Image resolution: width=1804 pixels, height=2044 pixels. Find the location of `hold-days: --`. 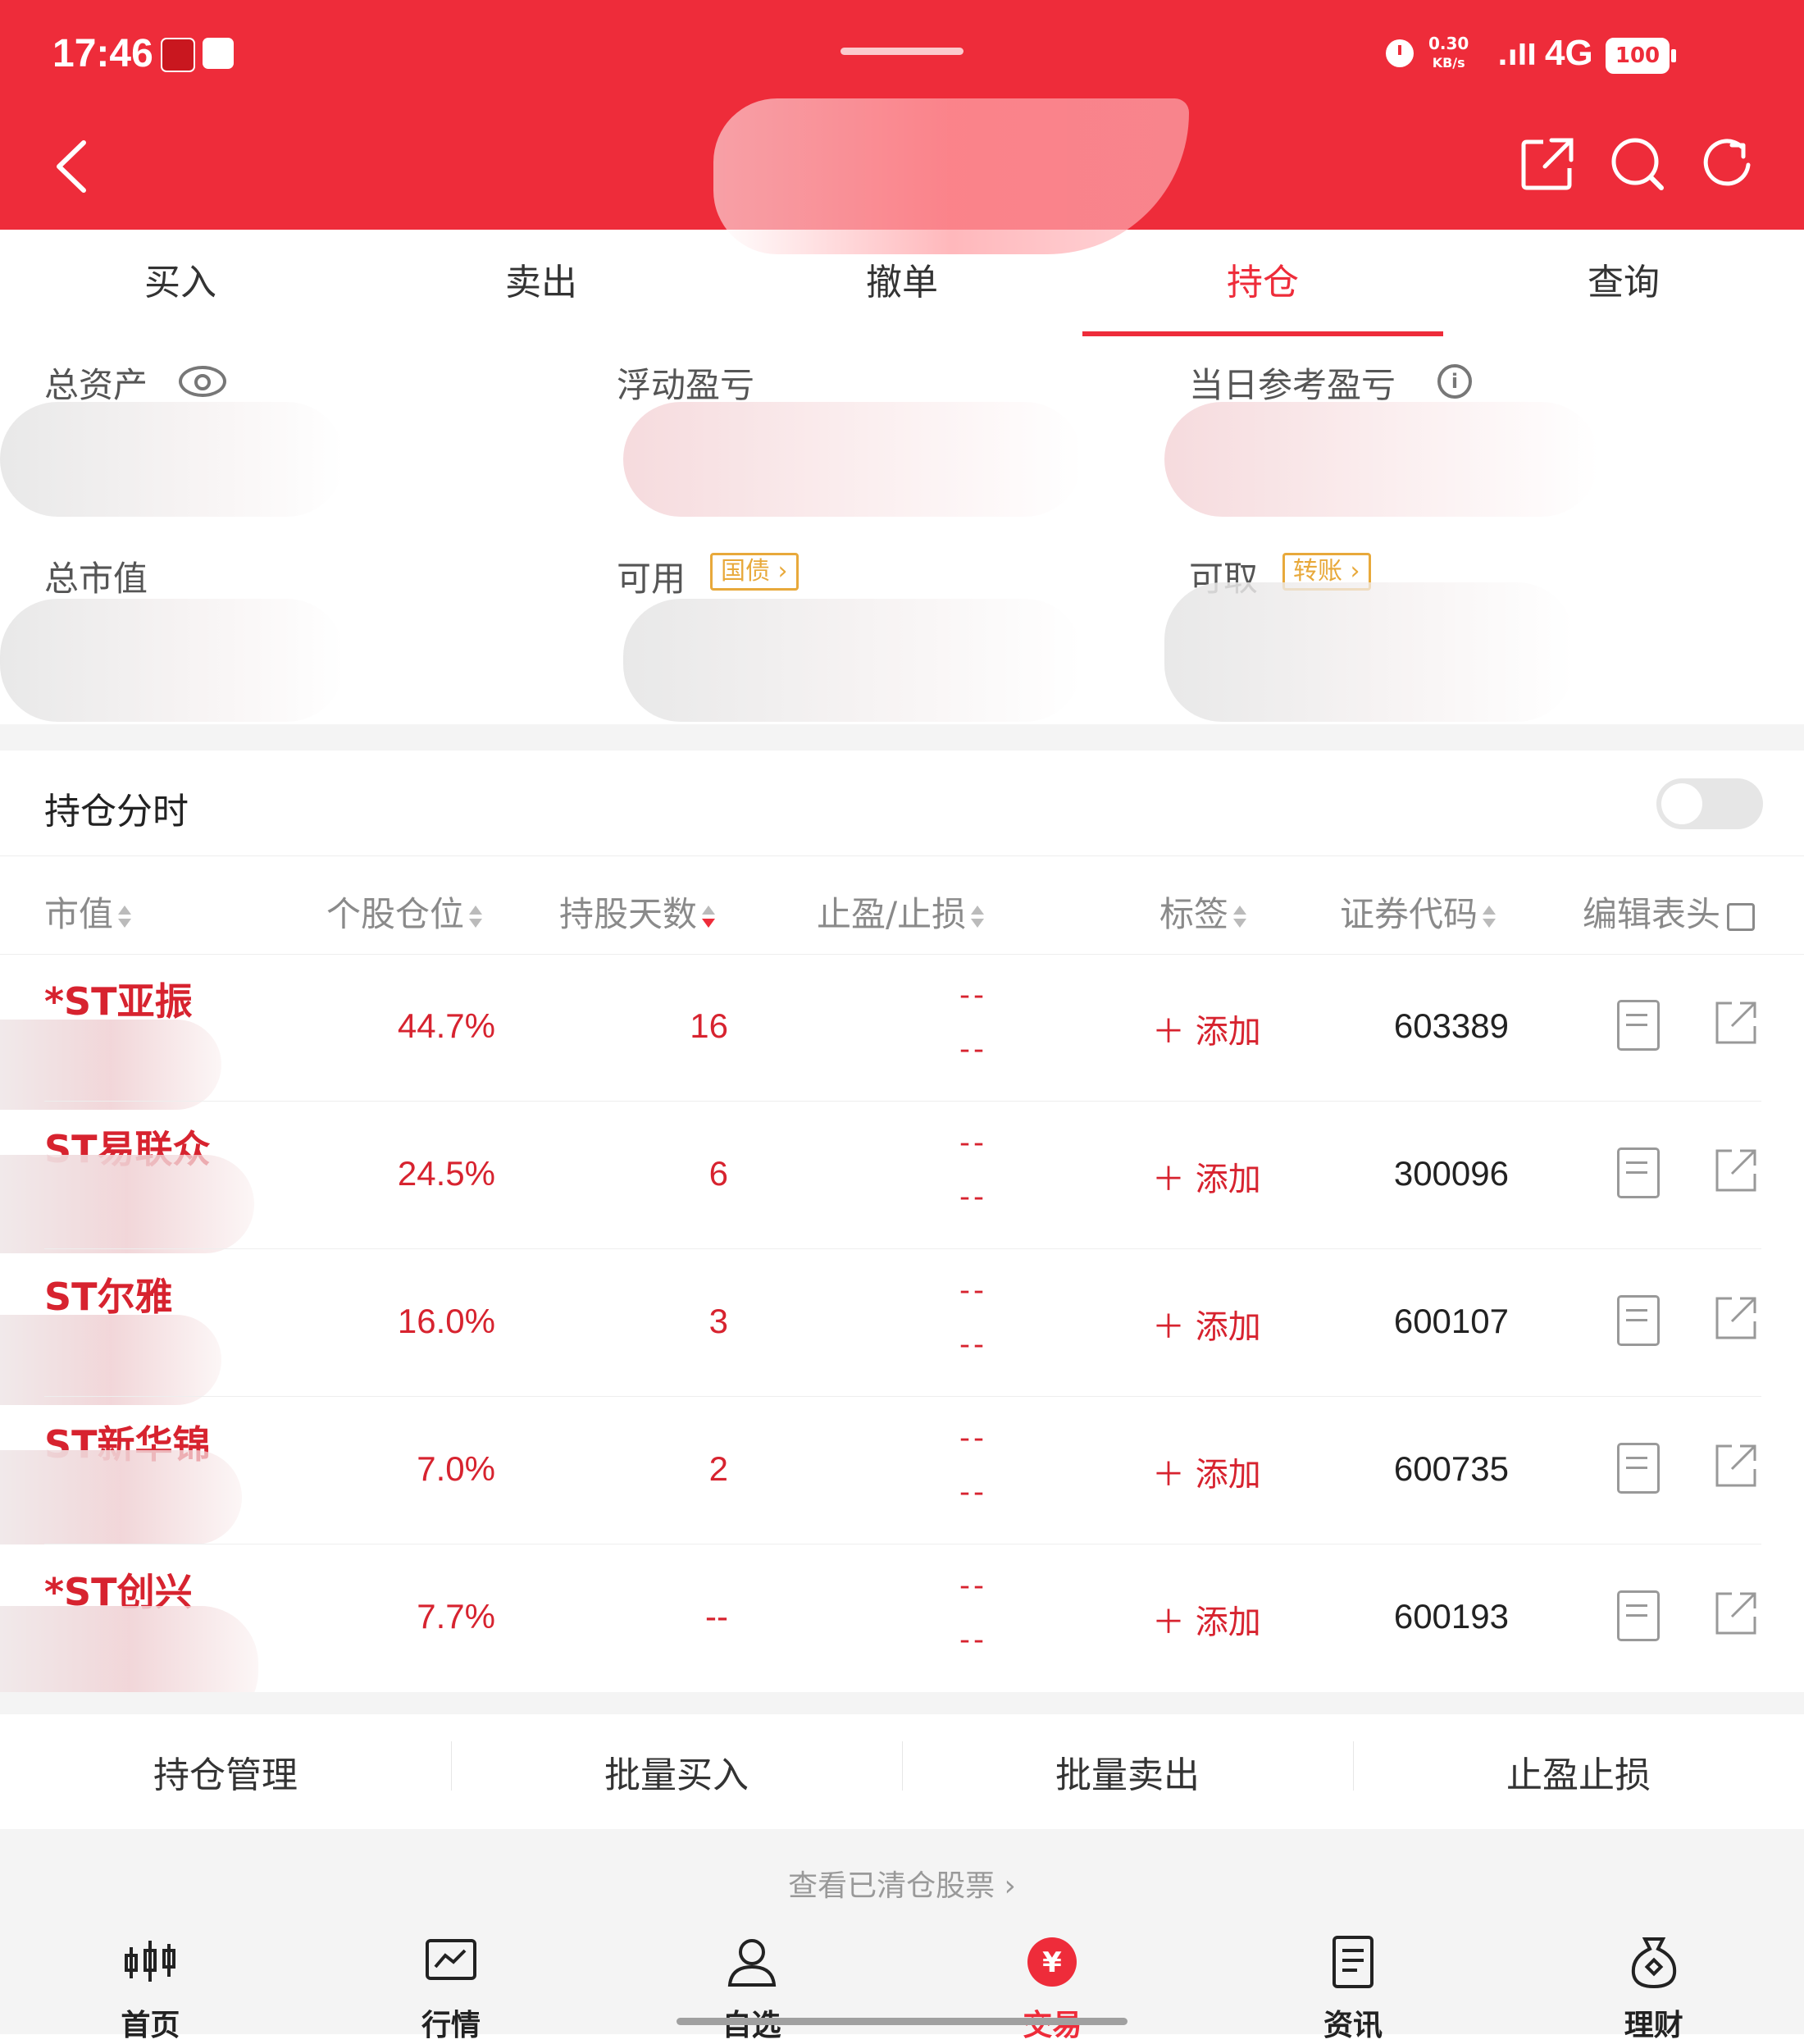

hold-days: -- is located at coordinates (716, 1616).